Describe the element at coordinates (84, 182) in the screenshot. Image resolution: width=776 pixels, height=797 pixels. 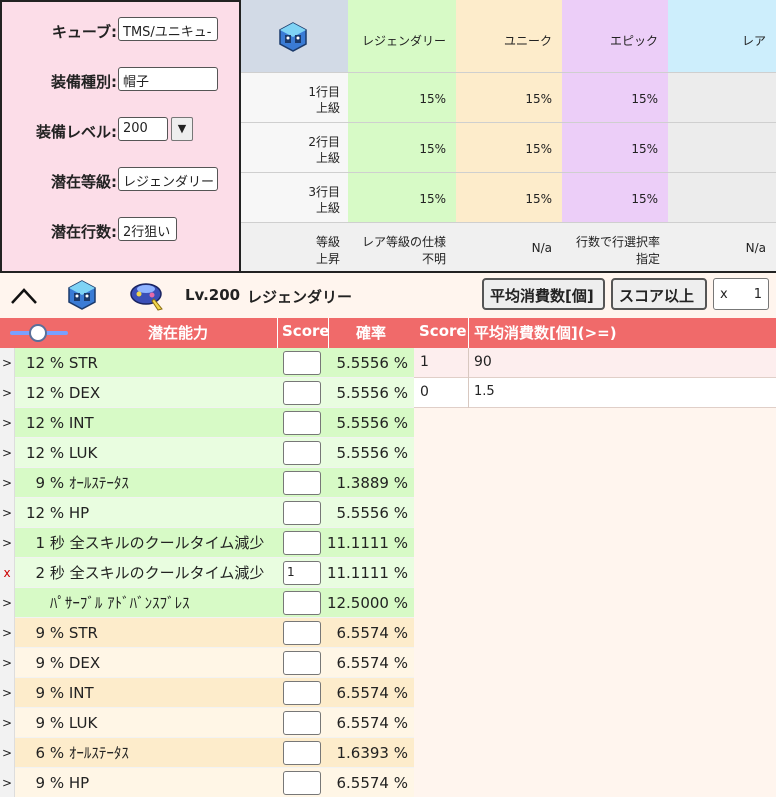
I see `potential-grade-label: 潜在等級:` at that location.